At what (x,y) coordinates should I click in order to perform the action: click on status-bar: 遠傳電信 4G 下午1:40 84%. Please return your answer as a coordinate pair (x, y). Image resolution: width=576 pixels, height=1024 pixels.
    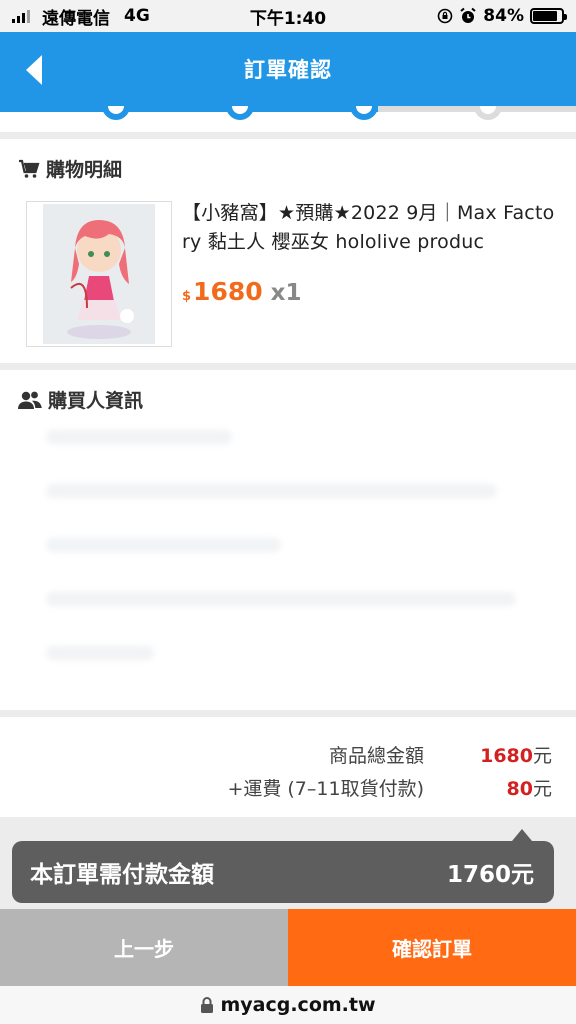
    Looking at the image, I should click on (288, 16).